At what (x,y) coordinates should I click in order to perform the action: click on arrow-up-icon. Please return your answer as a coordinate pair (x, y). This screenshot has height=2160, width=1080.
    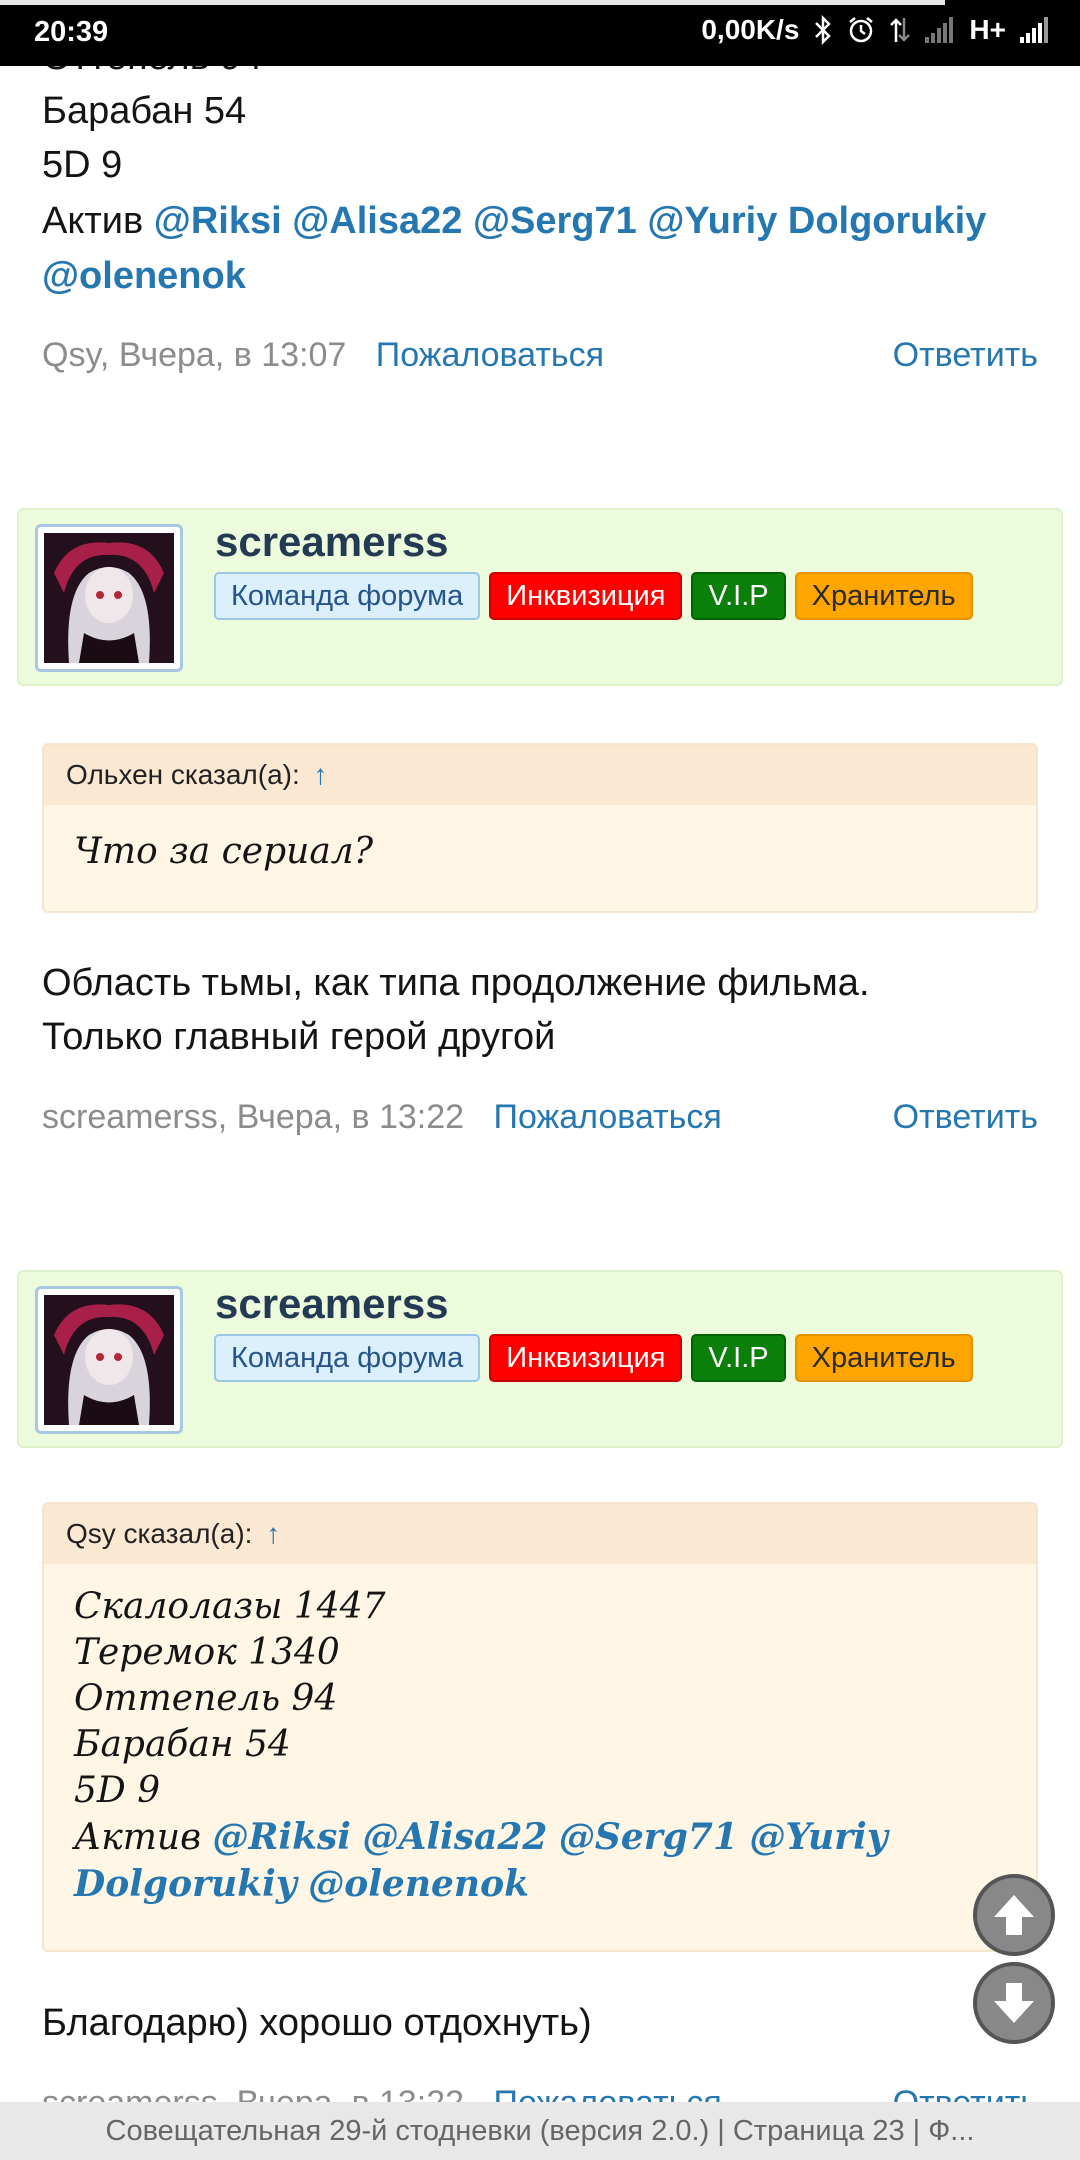
    Looking at the image, I should click on (1014, 1915).